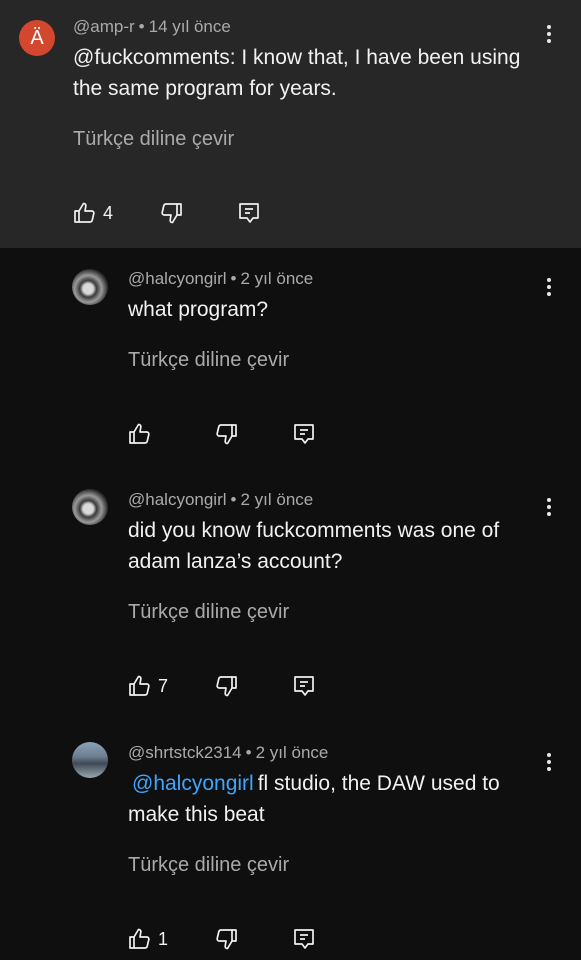  Describe the element at coordinates (190, 26) in the screenshot. I see `timestamp: 14 yıl önce` at that location.